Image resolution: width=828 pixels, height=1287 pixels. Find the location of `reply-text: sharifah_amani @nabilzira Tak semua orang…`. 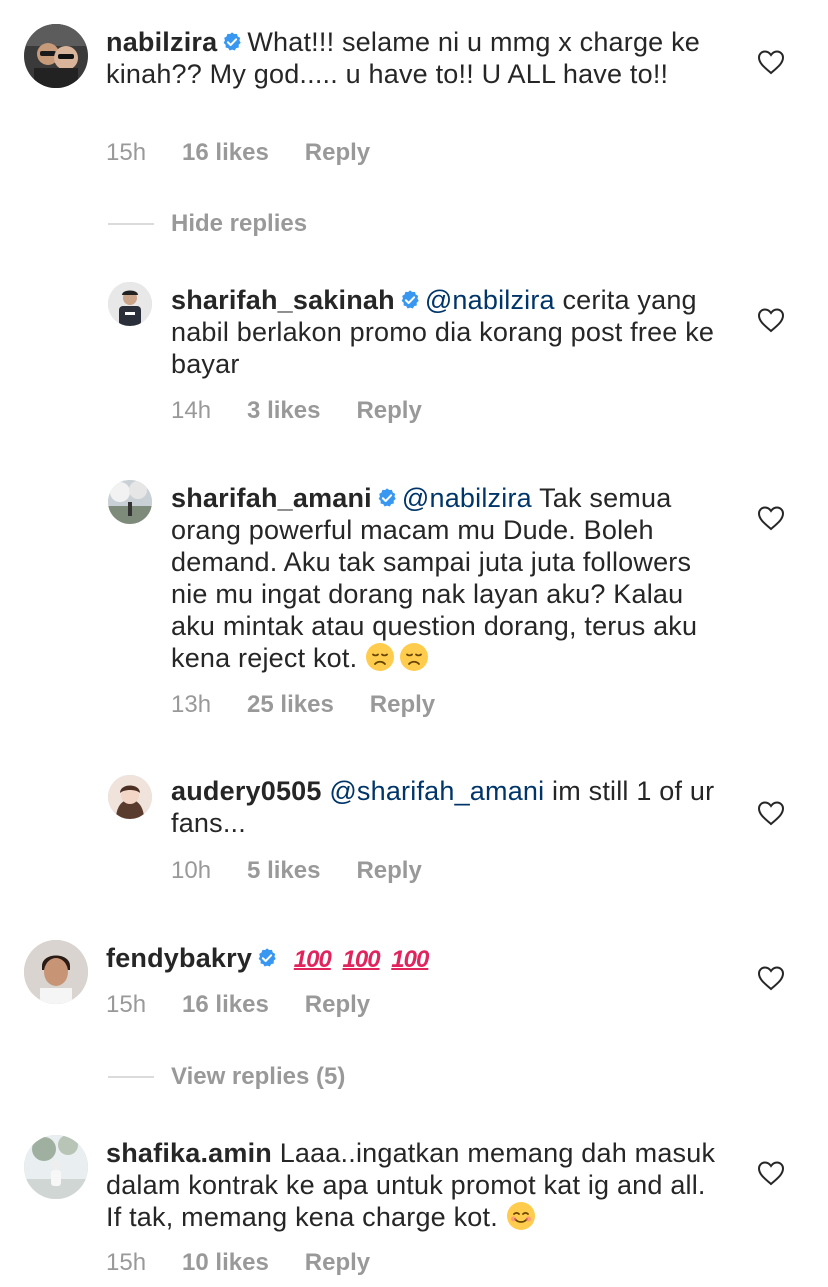

reply-text: sharifah_amani @nabilzira Tak semua orang… is located at coordinates (434, 578).